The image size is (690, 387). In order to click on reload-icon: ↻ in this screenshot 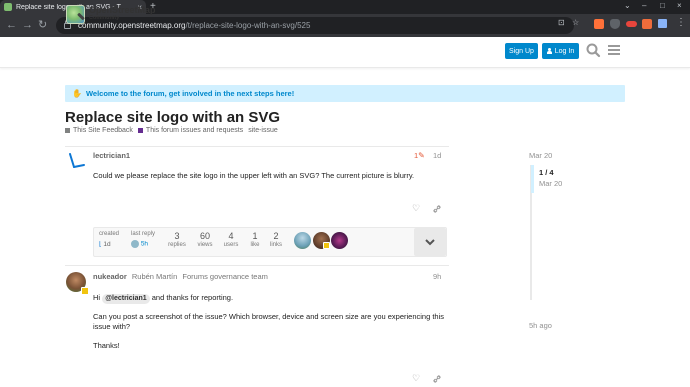, I will do `click(42, 25)`.